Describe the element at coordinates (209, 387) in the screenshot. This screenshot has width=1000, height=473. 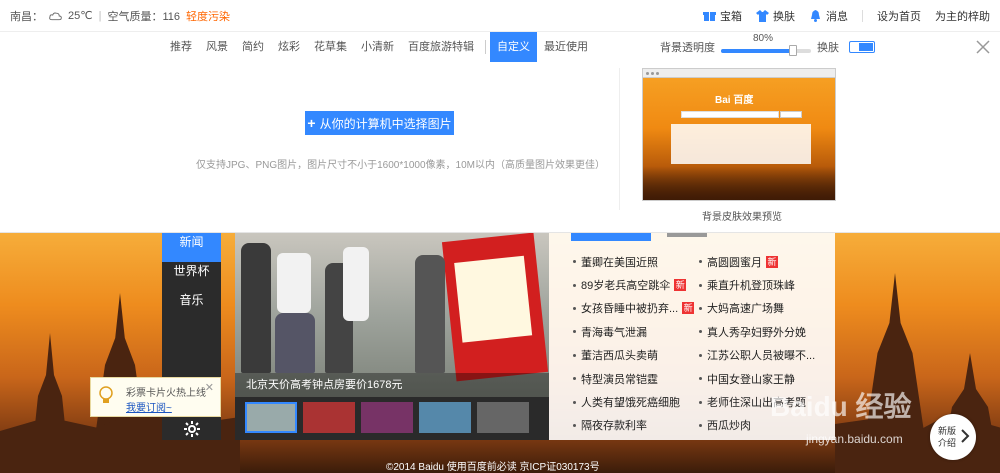
I see `close-icon: ✕` at that location.